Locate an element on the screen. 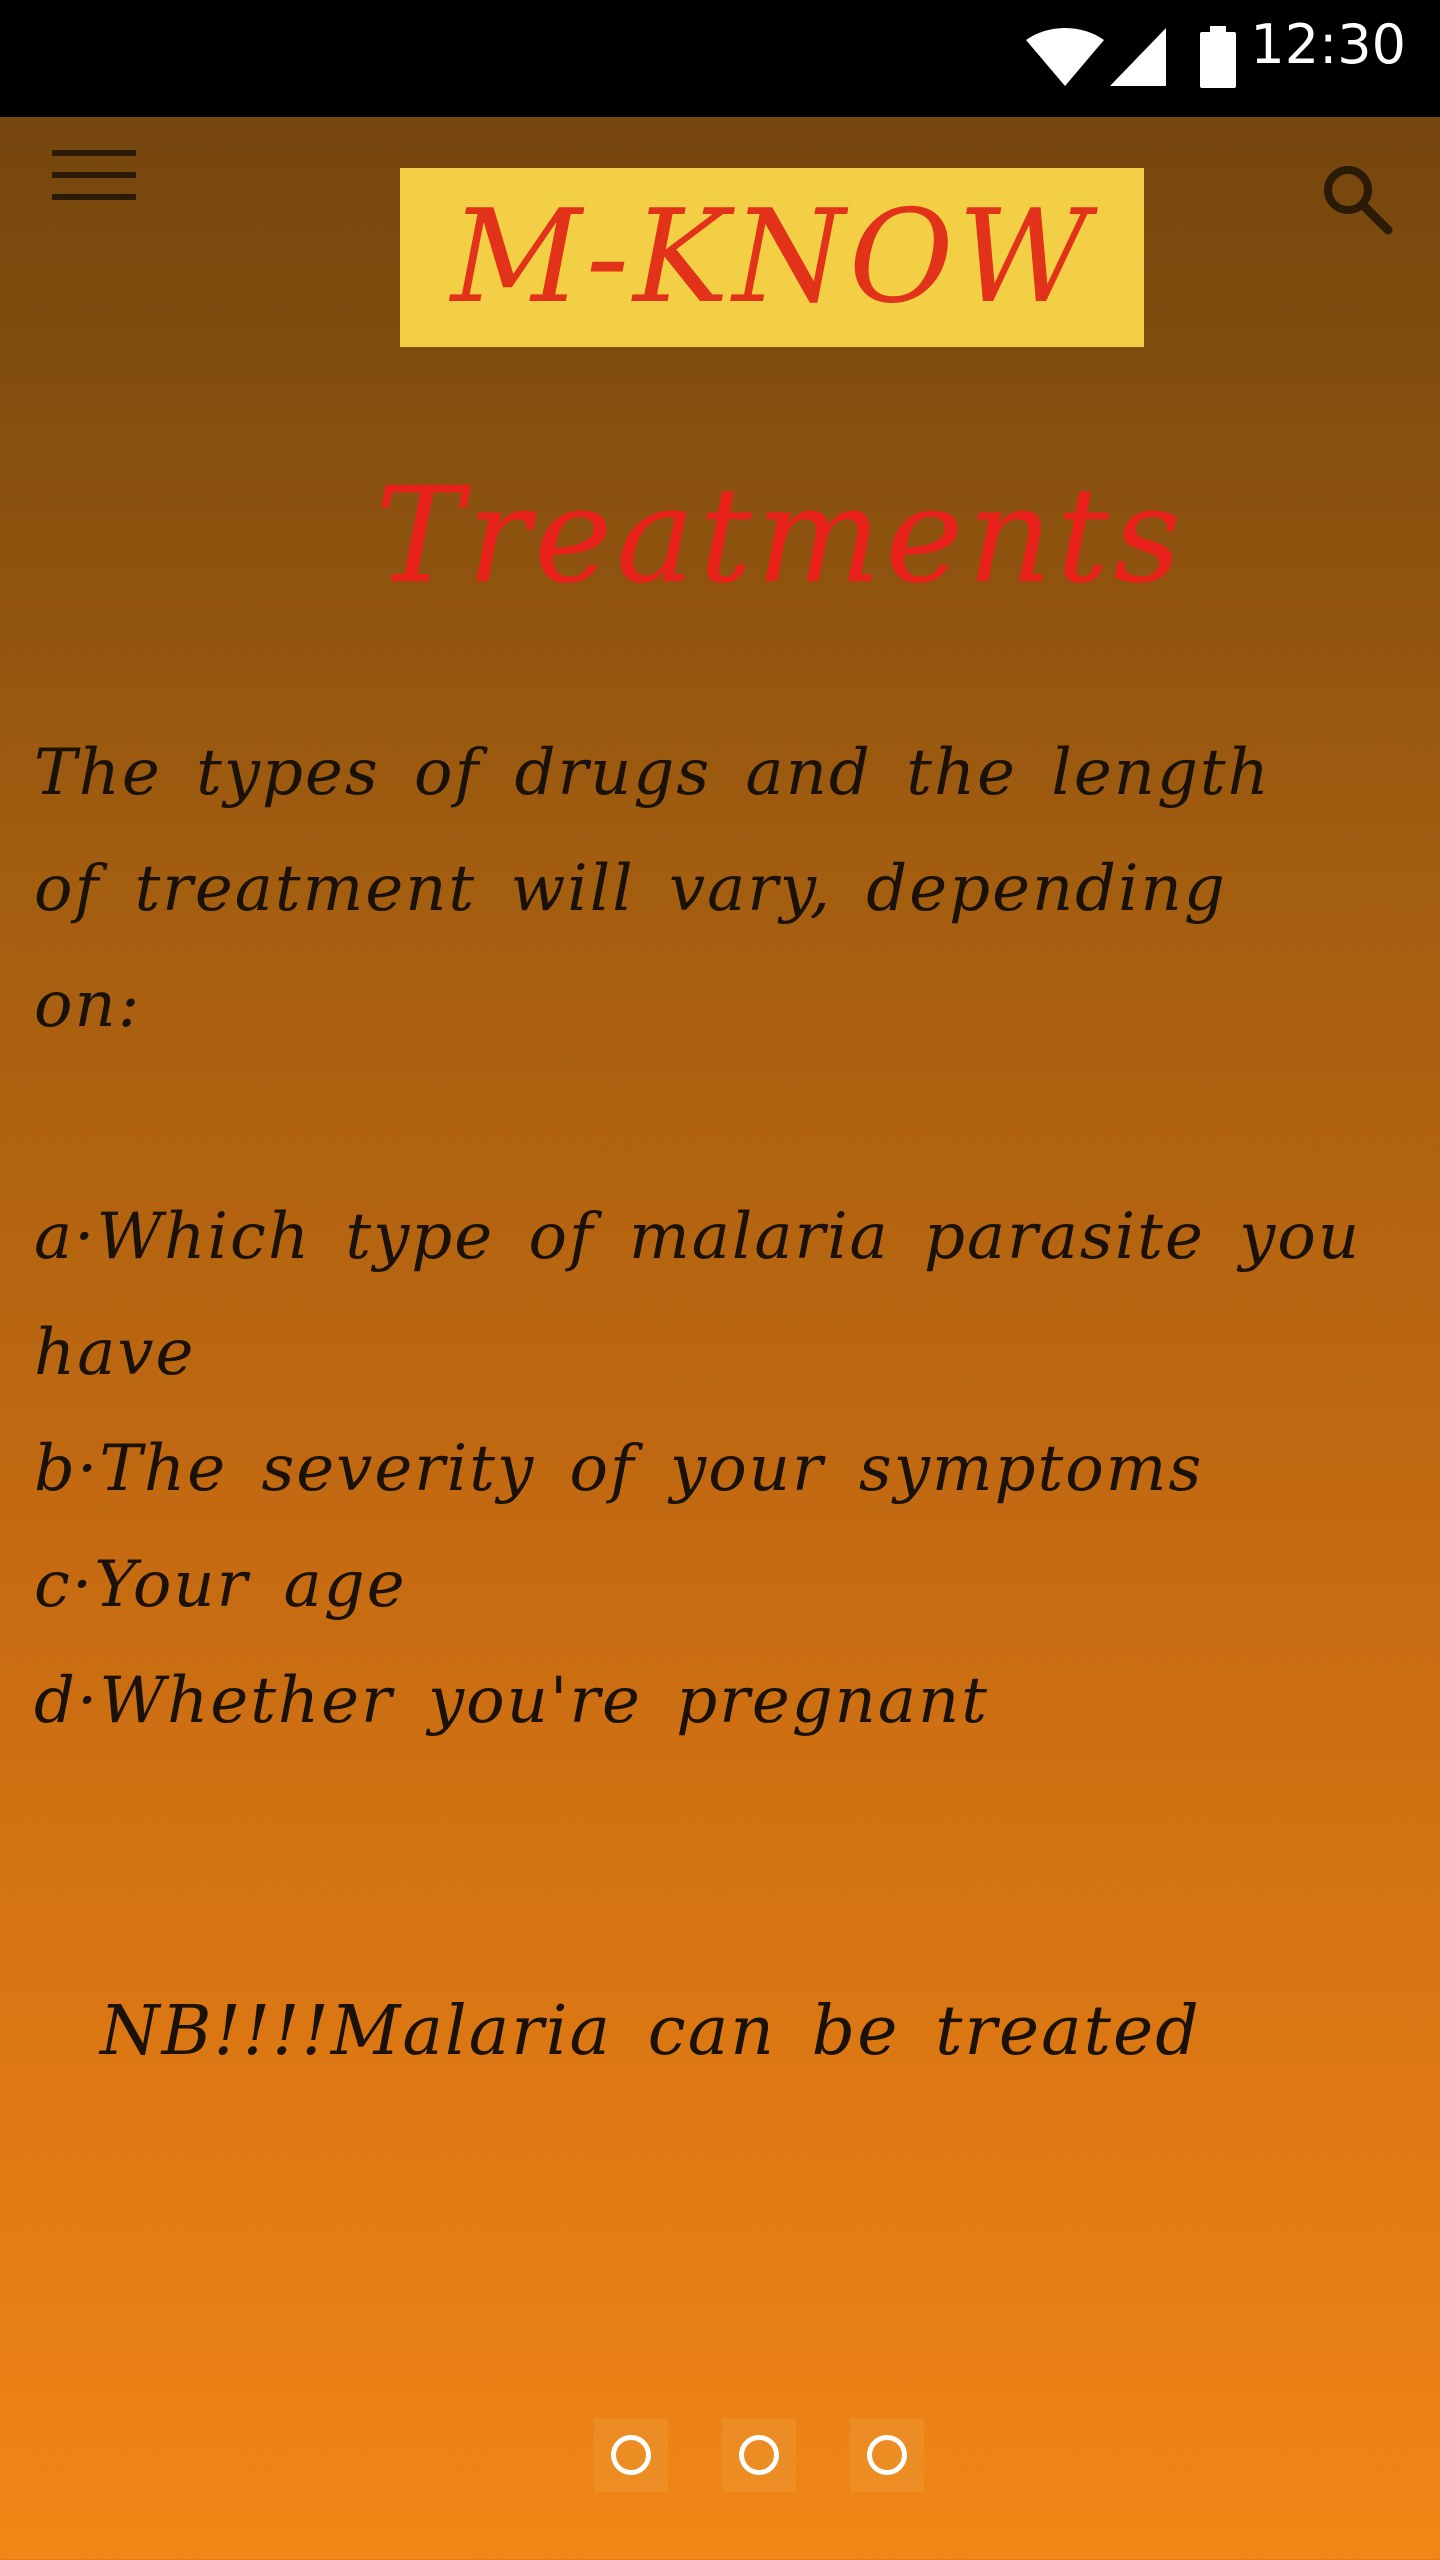 The height and width of the screenshot is (2560, 1440). battery-icon is located at coordinates (1218, 57).